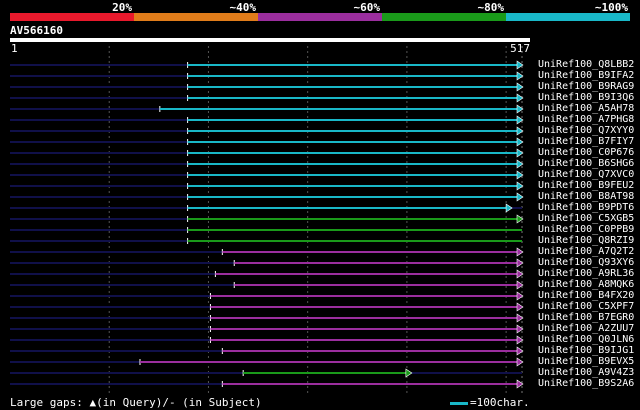 The height and width of the screenshot is (410, 640). What do you see at coordinates (586, 174) in the screenshot?
I see `hit-label: UniRef100_Q7XVC0` at bounding box center [586, 174].